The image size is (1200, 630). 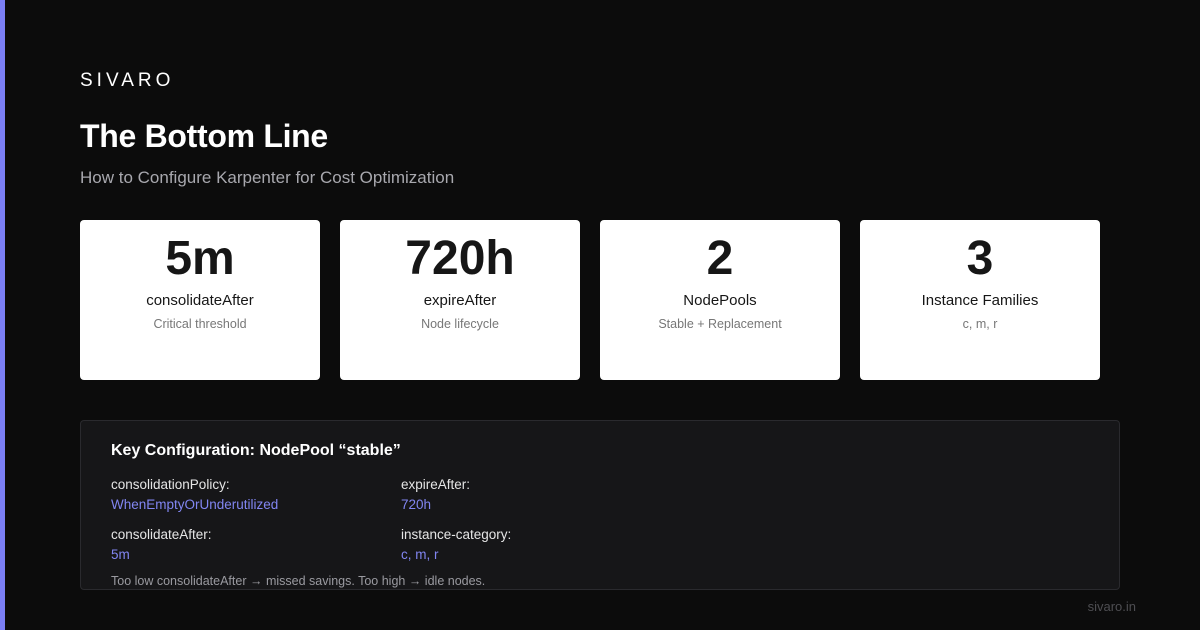 I want to click on page-title: The Bottom Line, so click(x=204, y=136).